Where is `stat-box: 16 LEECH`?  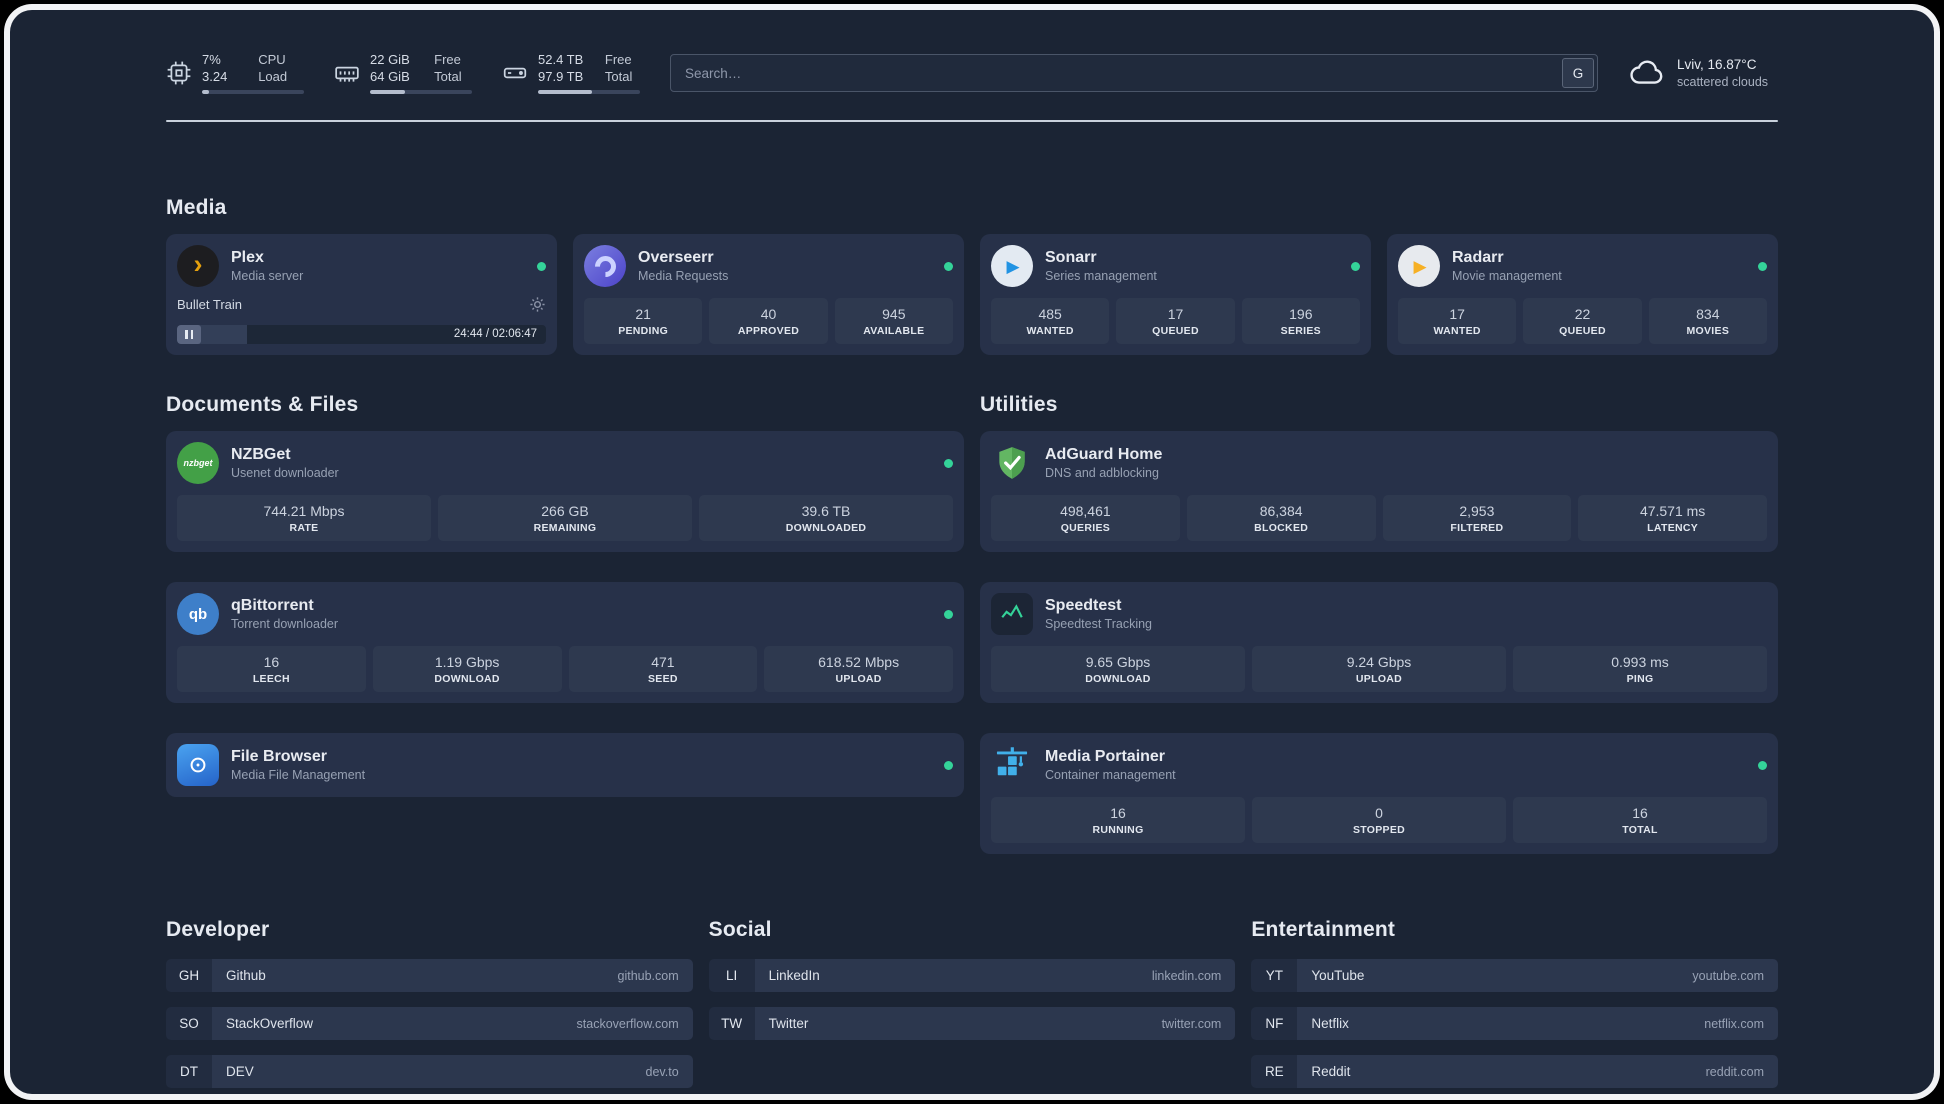 stat-box: 16 LEECH is located at coordinates (271, 669).